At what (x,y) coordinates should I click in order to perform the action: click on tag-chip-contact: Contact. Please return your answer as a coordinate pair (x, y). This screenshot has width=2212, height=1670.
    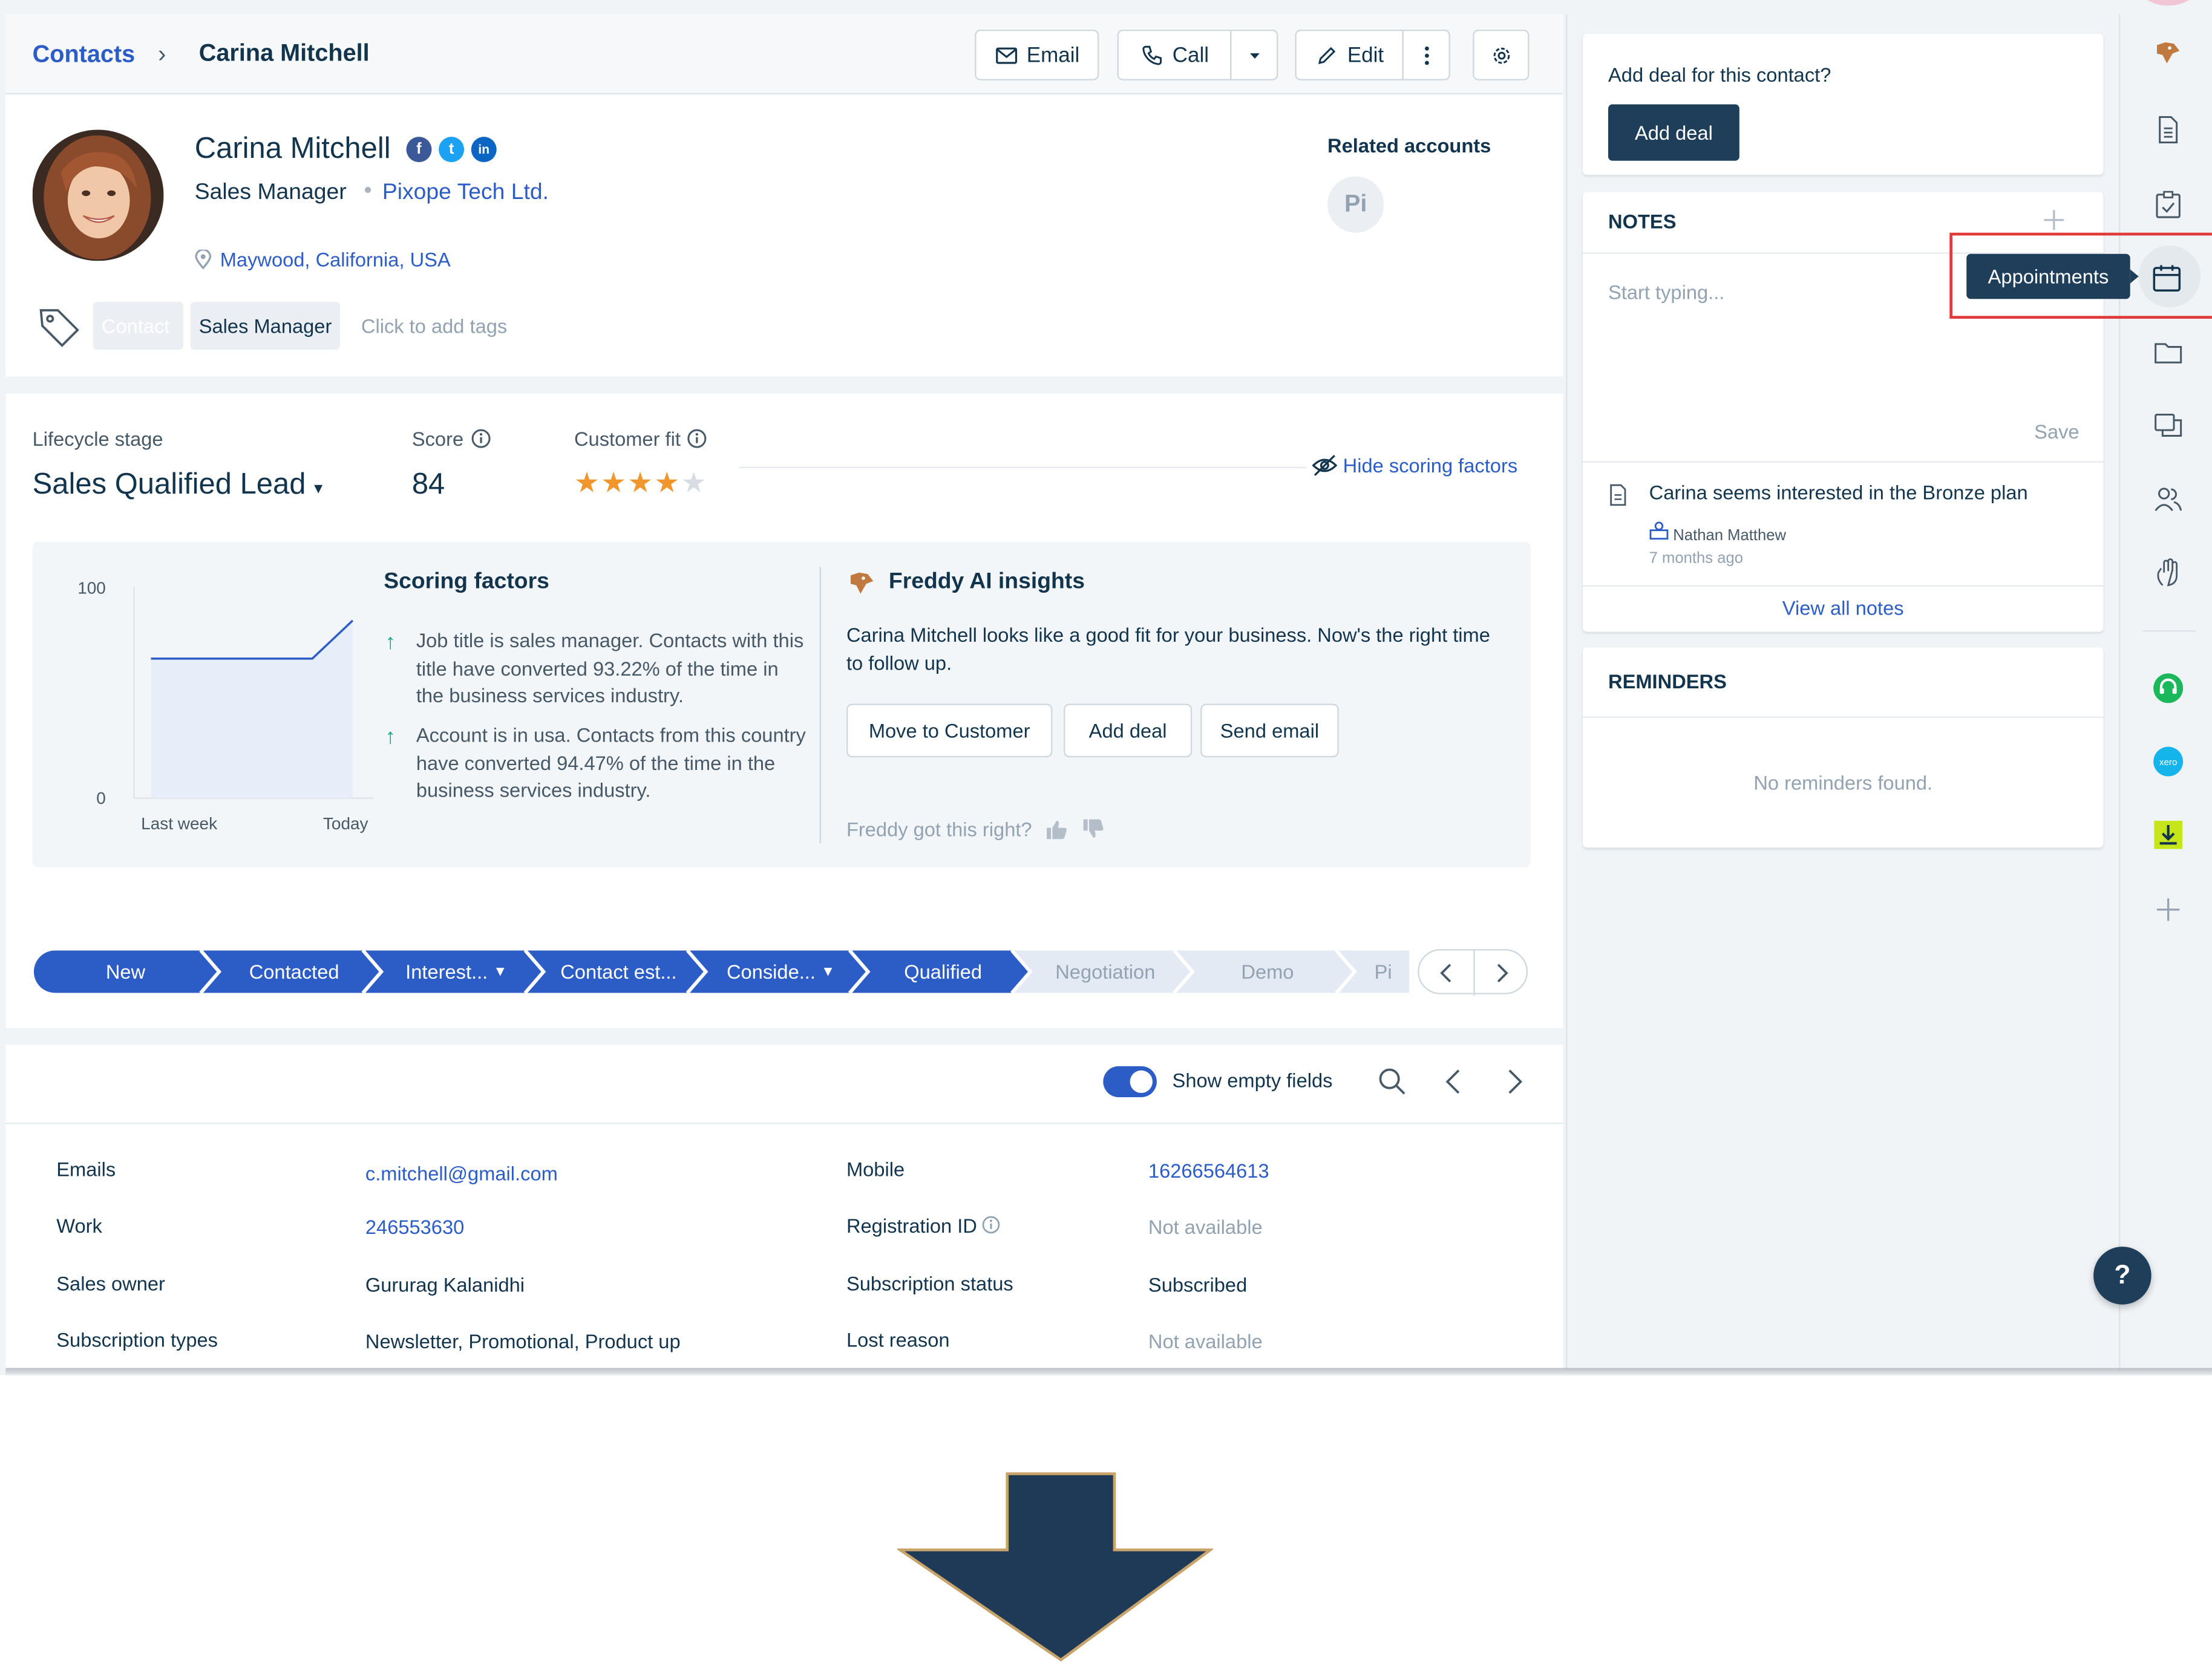
    Looking at the image, I should click on (138, 325).